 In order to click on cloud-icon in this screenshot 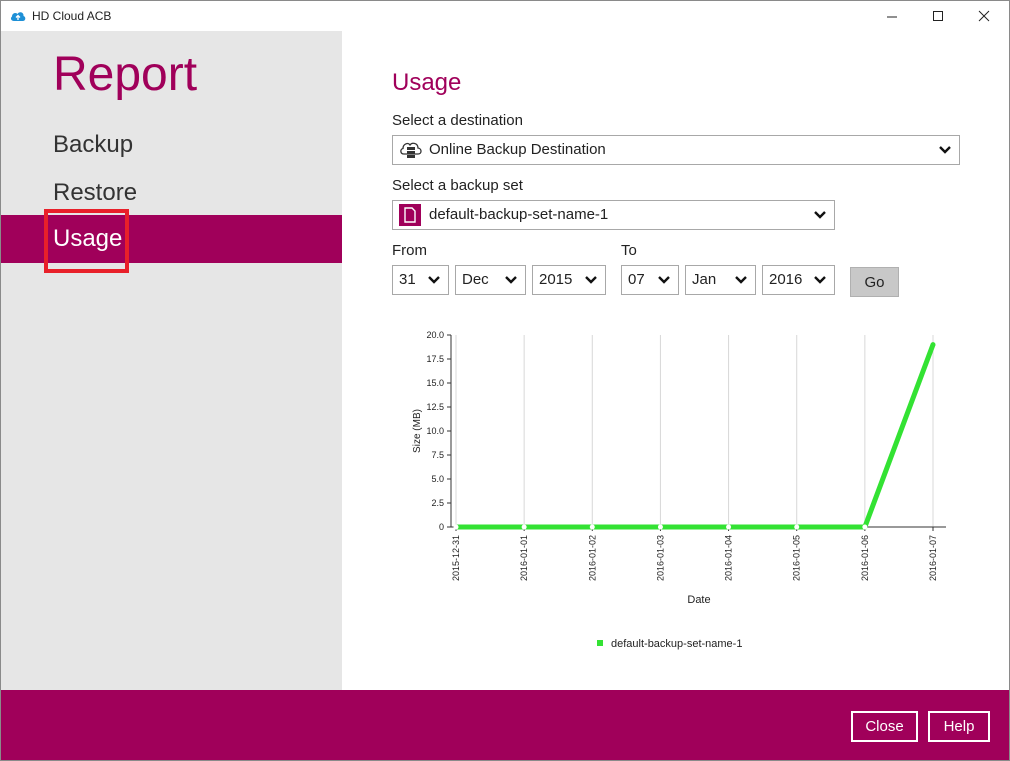, I will do `click(18, 16)`.